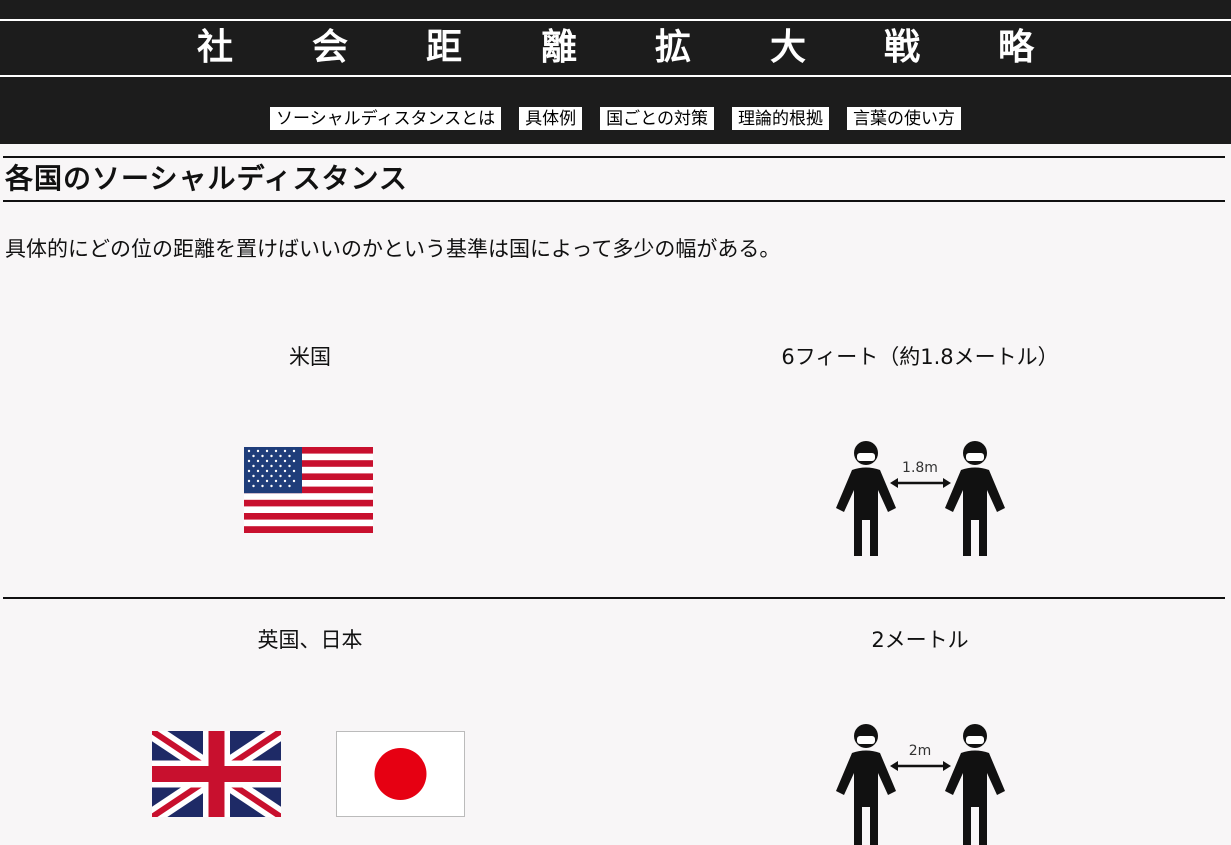  I want to click on nav-item-theory: 理論的根拠, so click(780, 118).